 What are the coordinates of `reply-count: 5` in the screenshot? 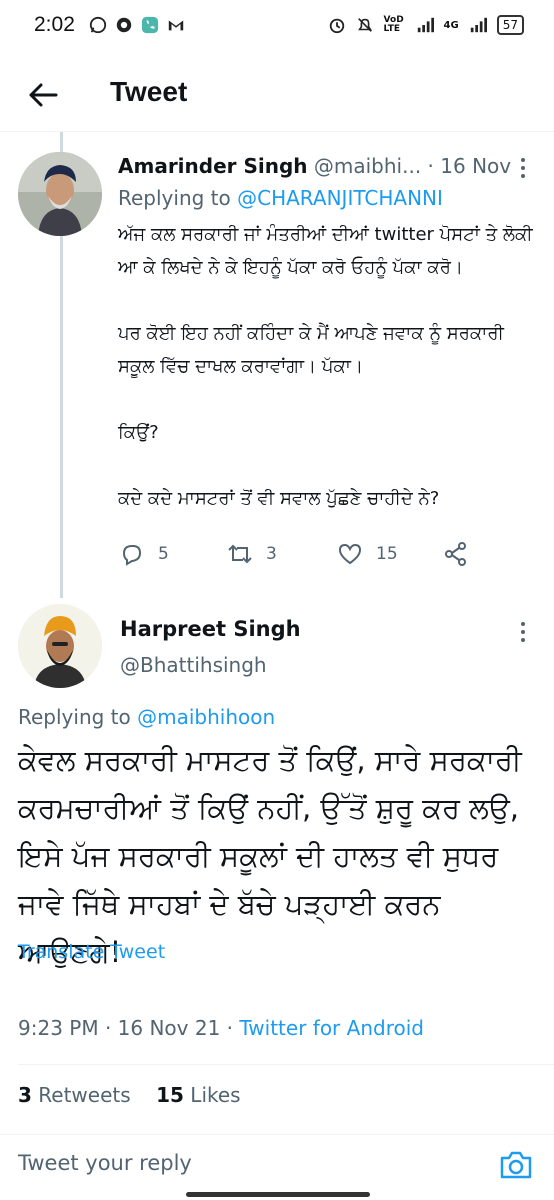 It's located at (163, 554).